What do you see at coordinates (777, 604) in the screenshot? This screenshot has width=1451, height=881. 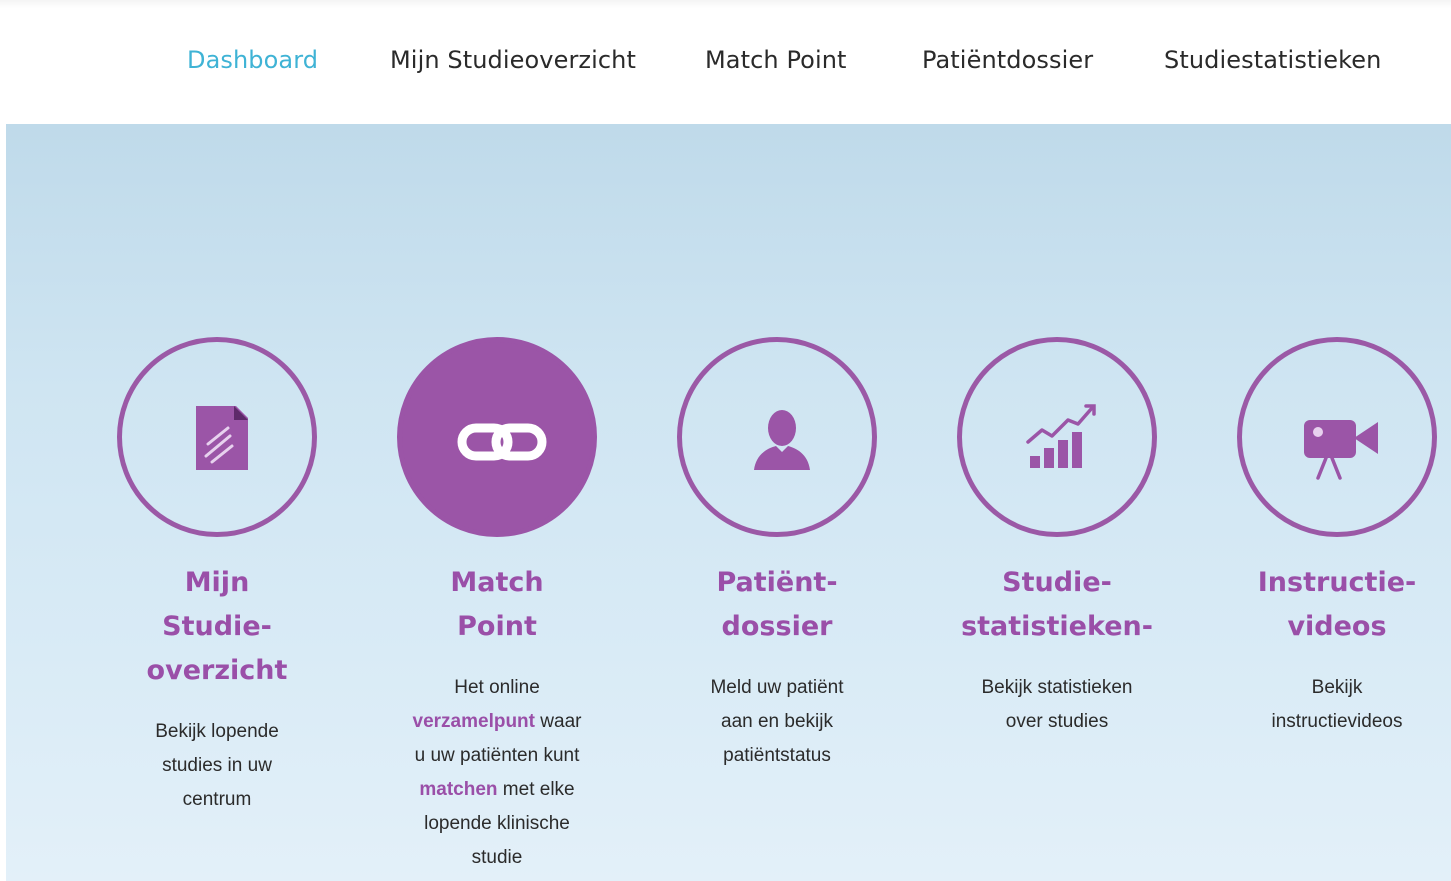 I see `feature-title: Patiënt- dossier` at bounding box center [777, 604].